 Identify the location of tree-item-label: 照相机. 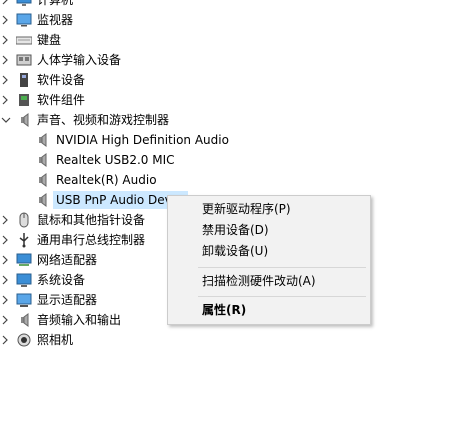
(55, 340).